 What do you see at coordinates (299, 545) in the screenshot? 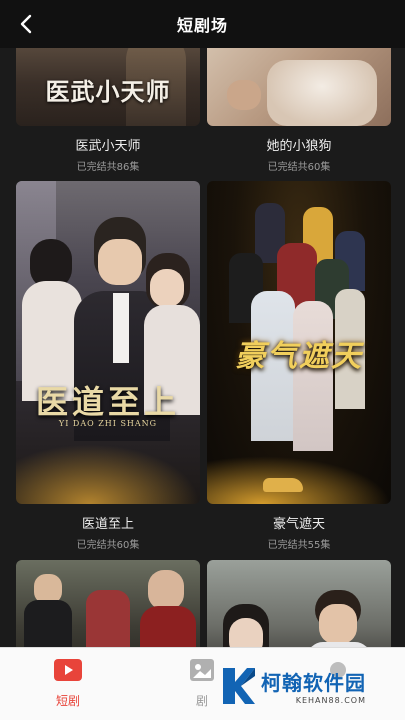
I see `drama-episodes: 已完结共55集` at bounding box center [299, 545].